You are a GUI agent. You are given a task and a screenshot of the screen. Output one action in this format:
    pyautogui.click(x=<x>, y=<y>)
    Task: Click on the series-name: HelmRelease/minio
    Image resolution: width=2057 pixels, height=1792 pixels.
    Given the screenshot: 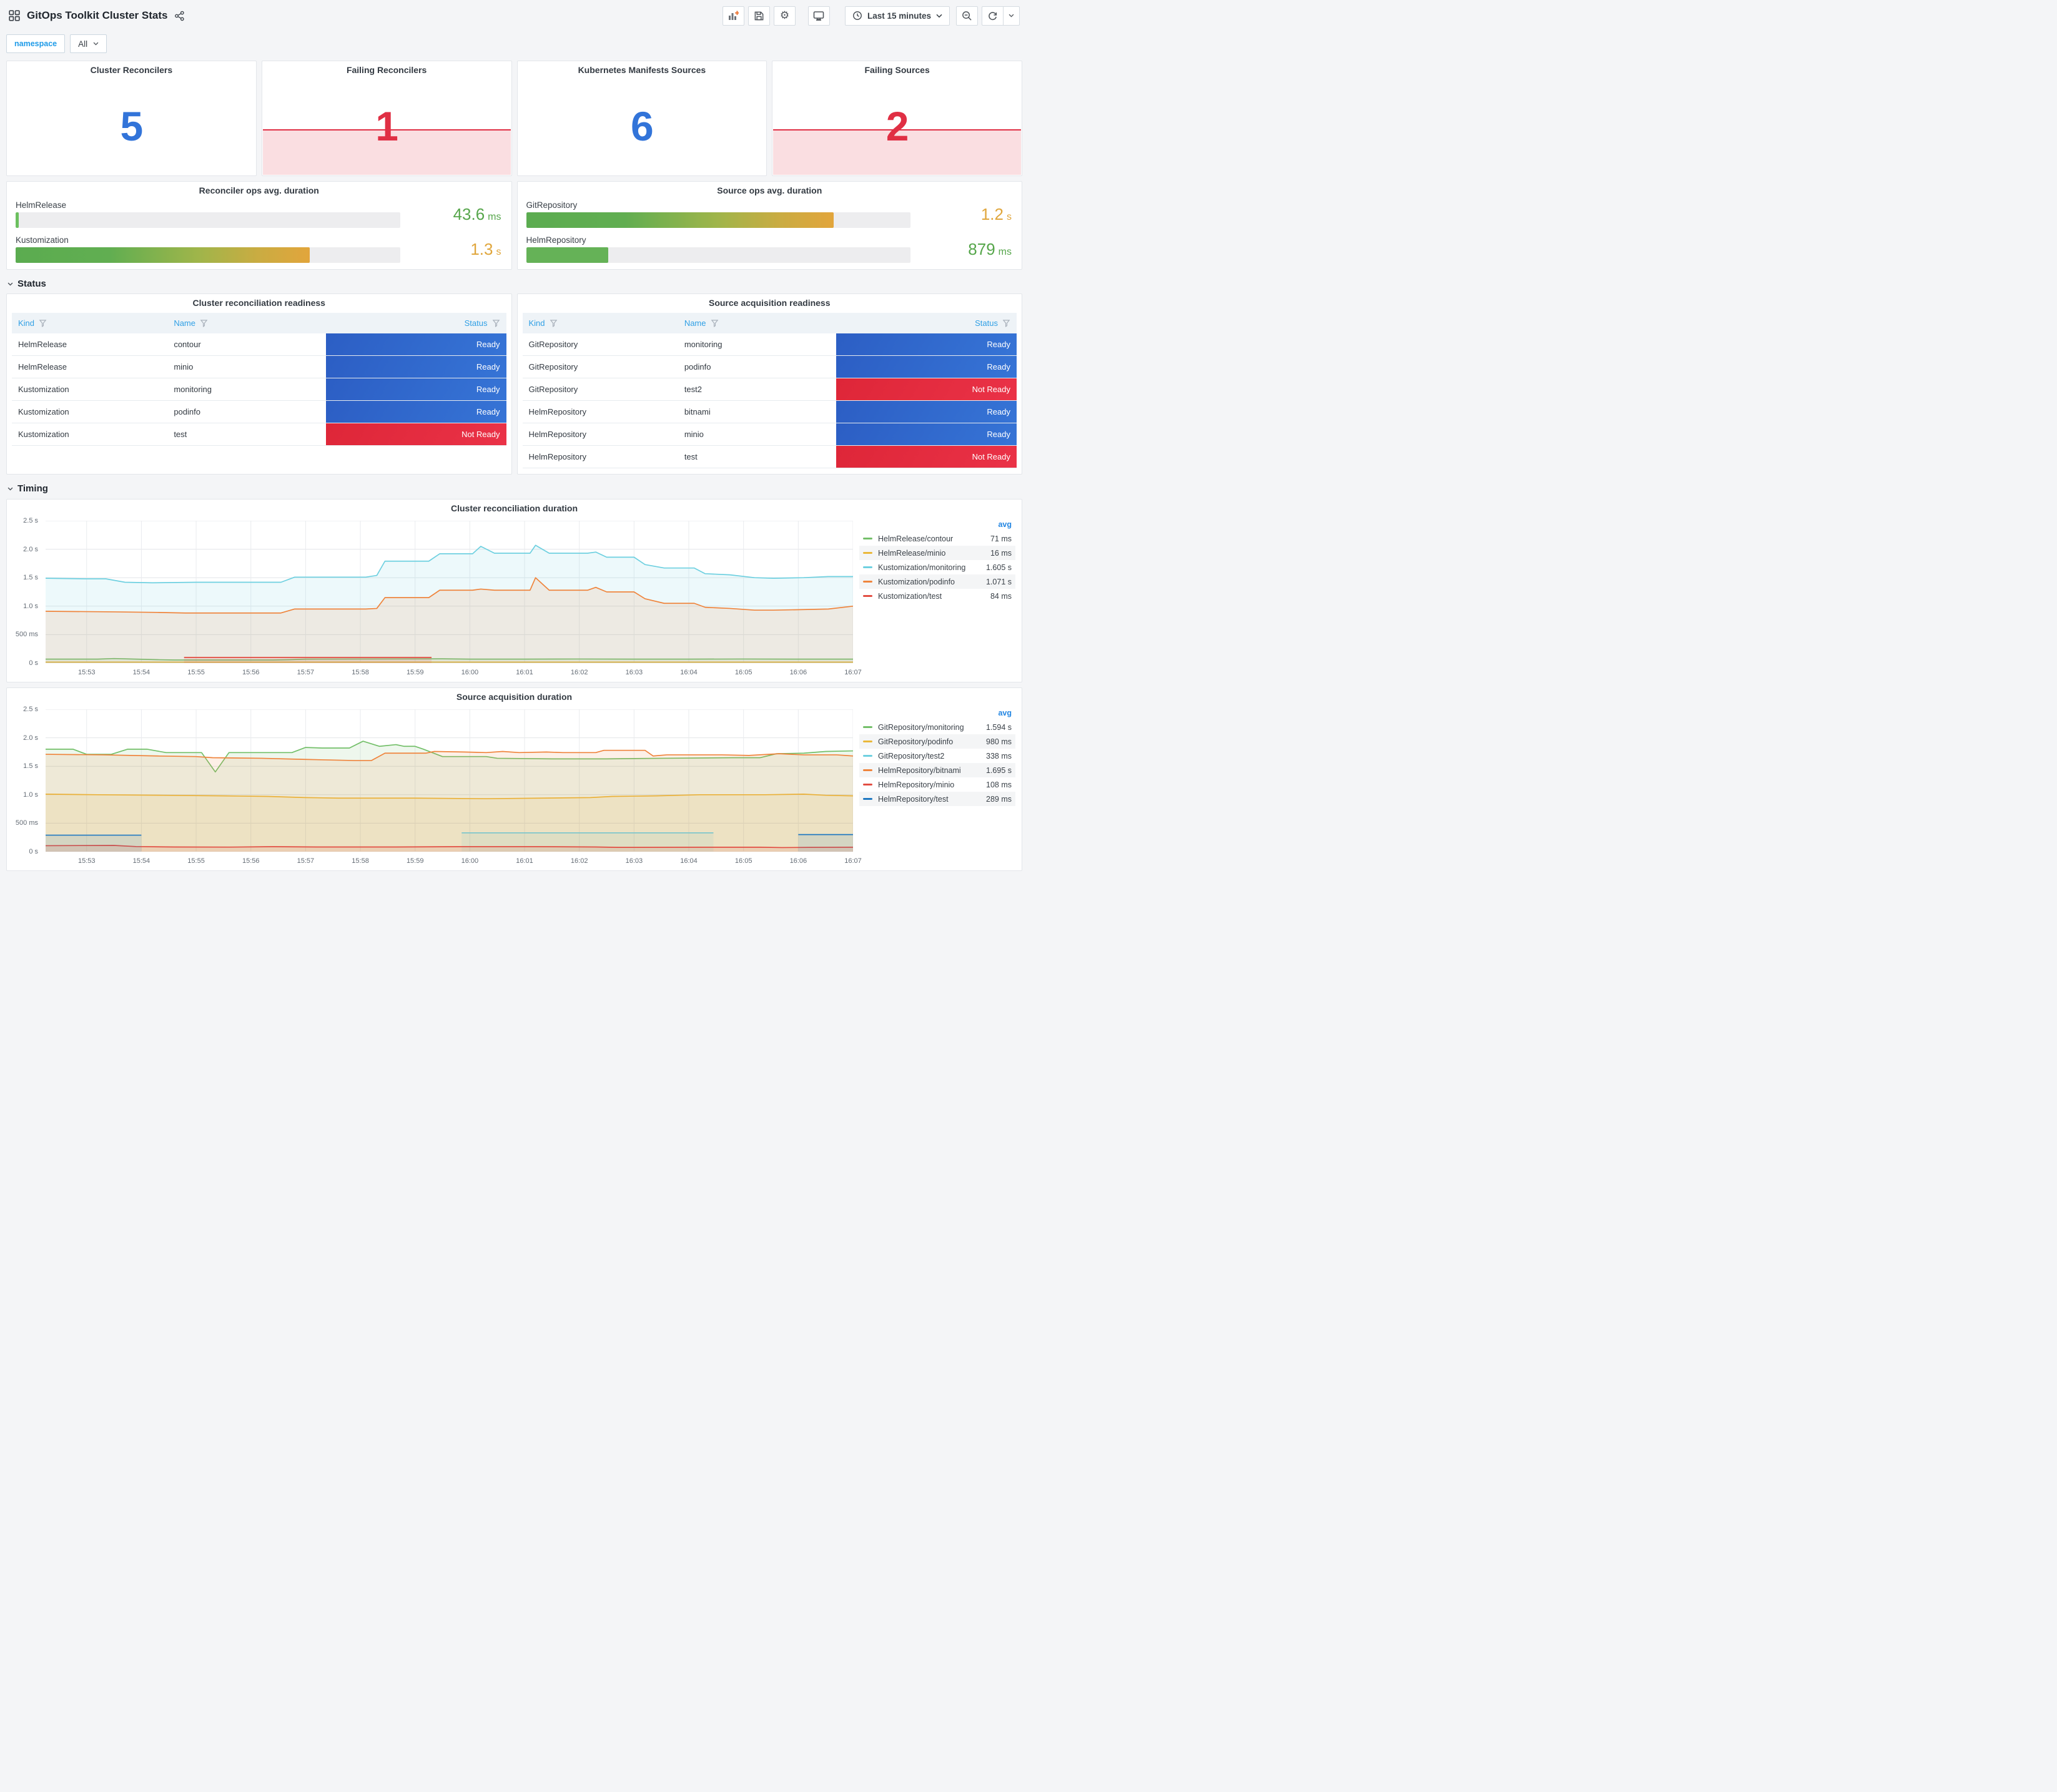 What is the action you would take?
    pyautogui.click(x=912, y=553)
    